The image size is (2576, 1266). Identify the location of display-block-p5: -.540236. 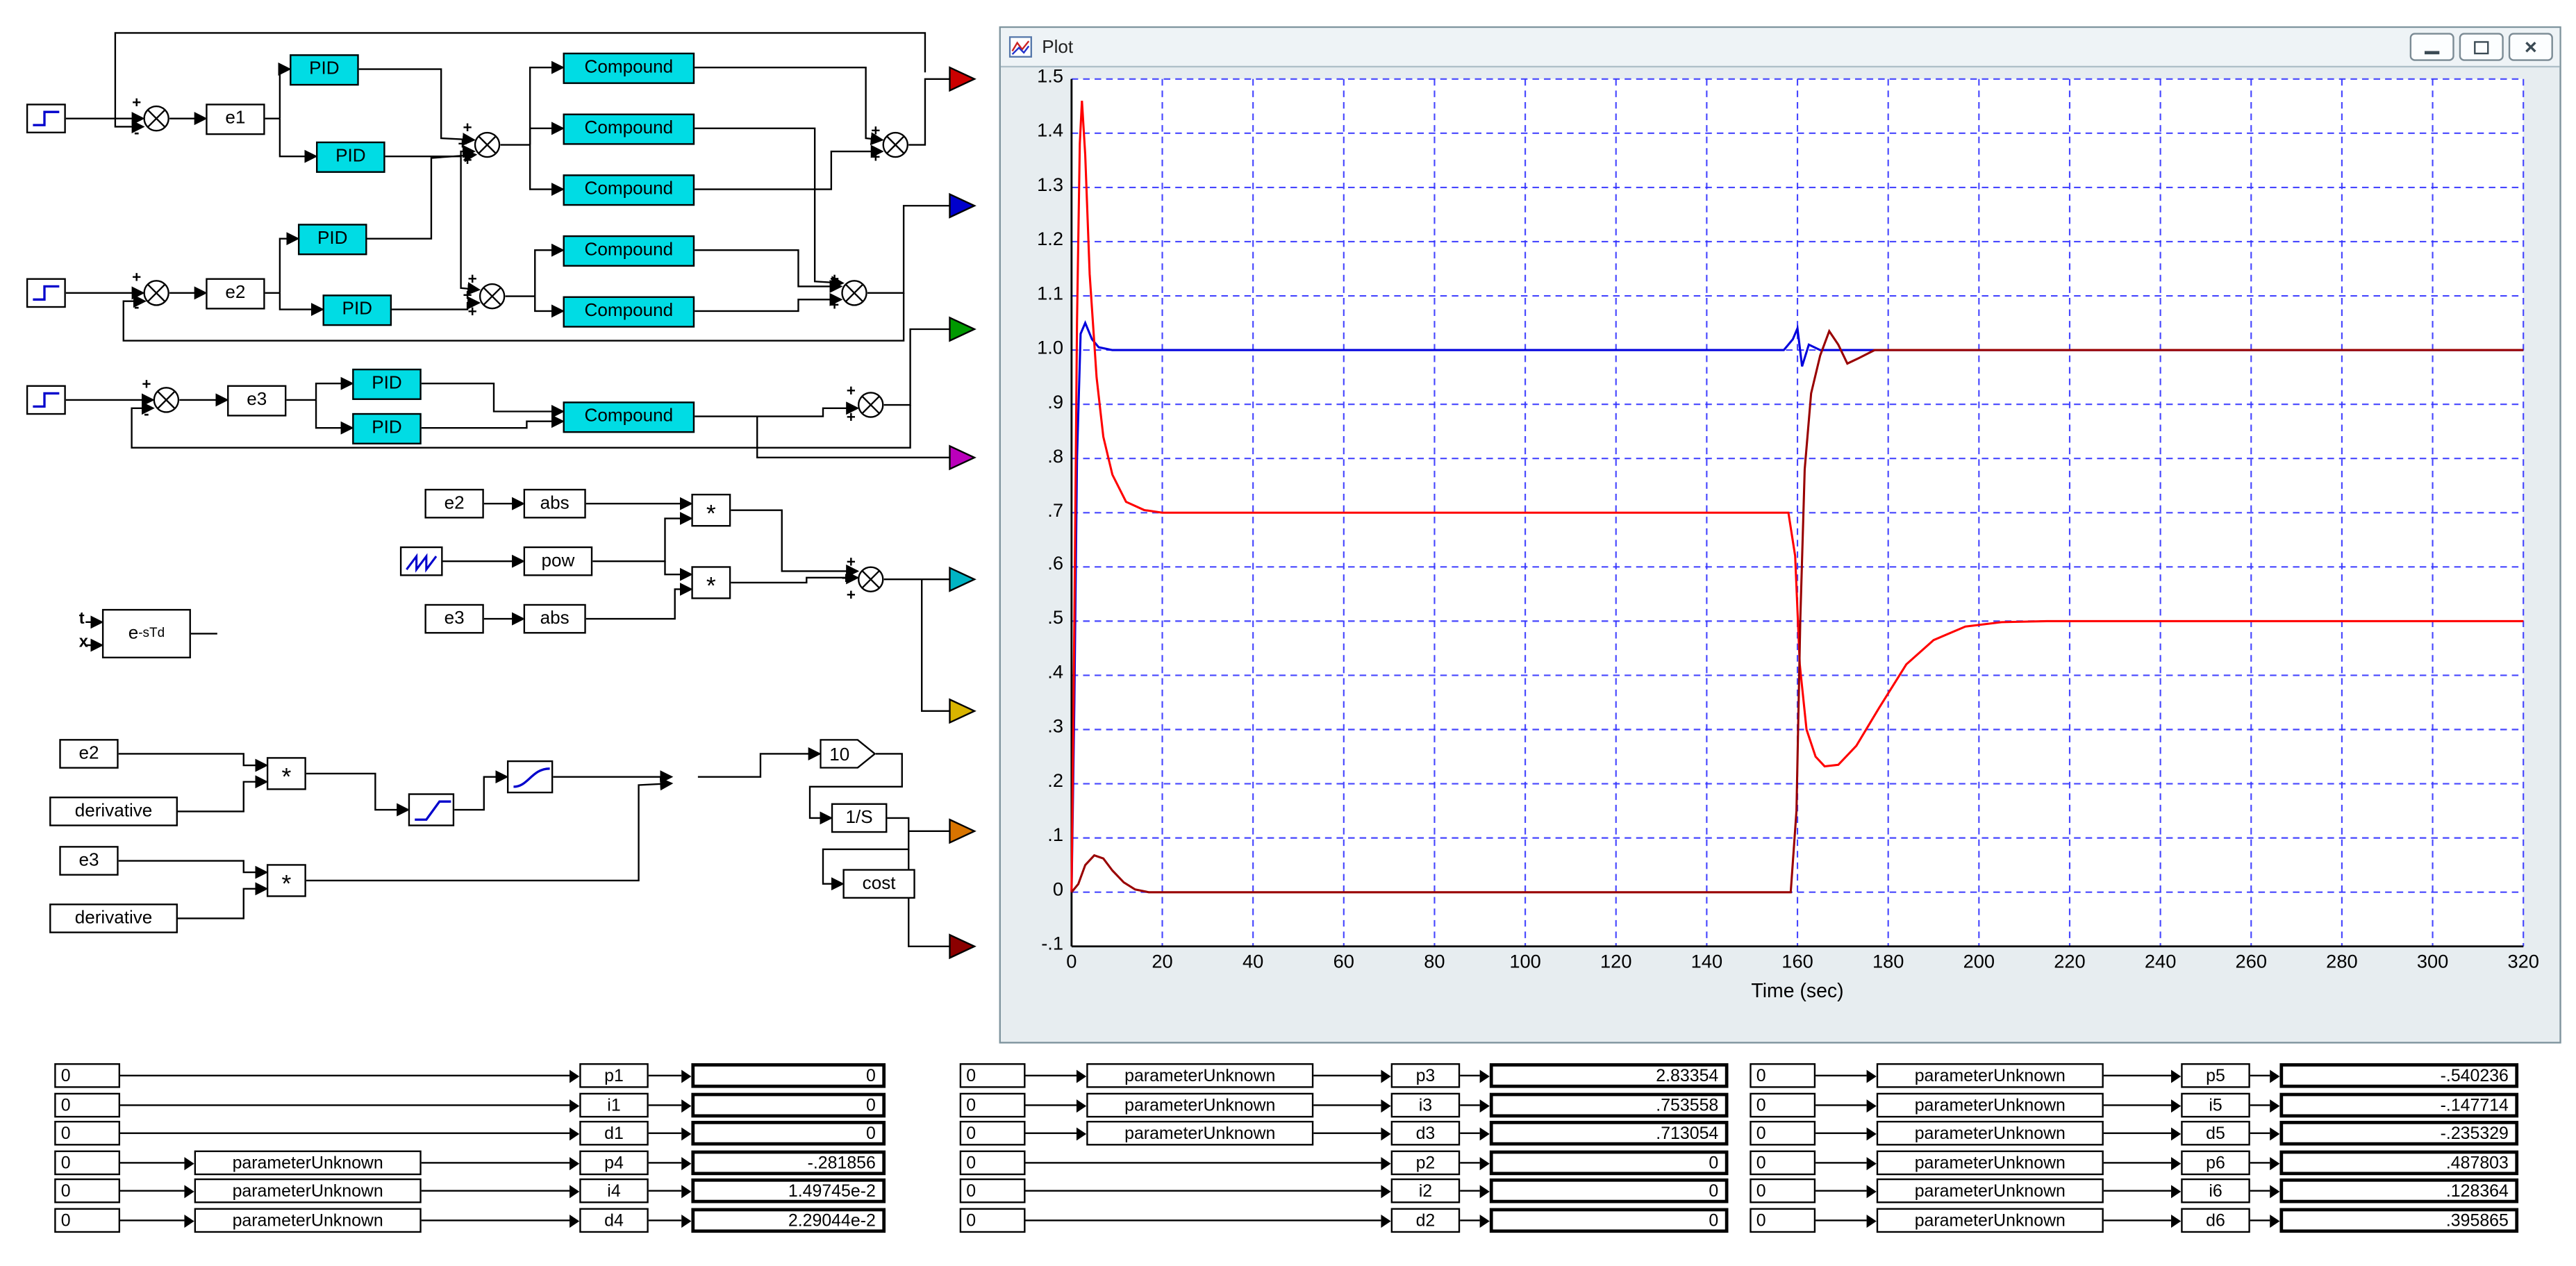
(2399, 1076).